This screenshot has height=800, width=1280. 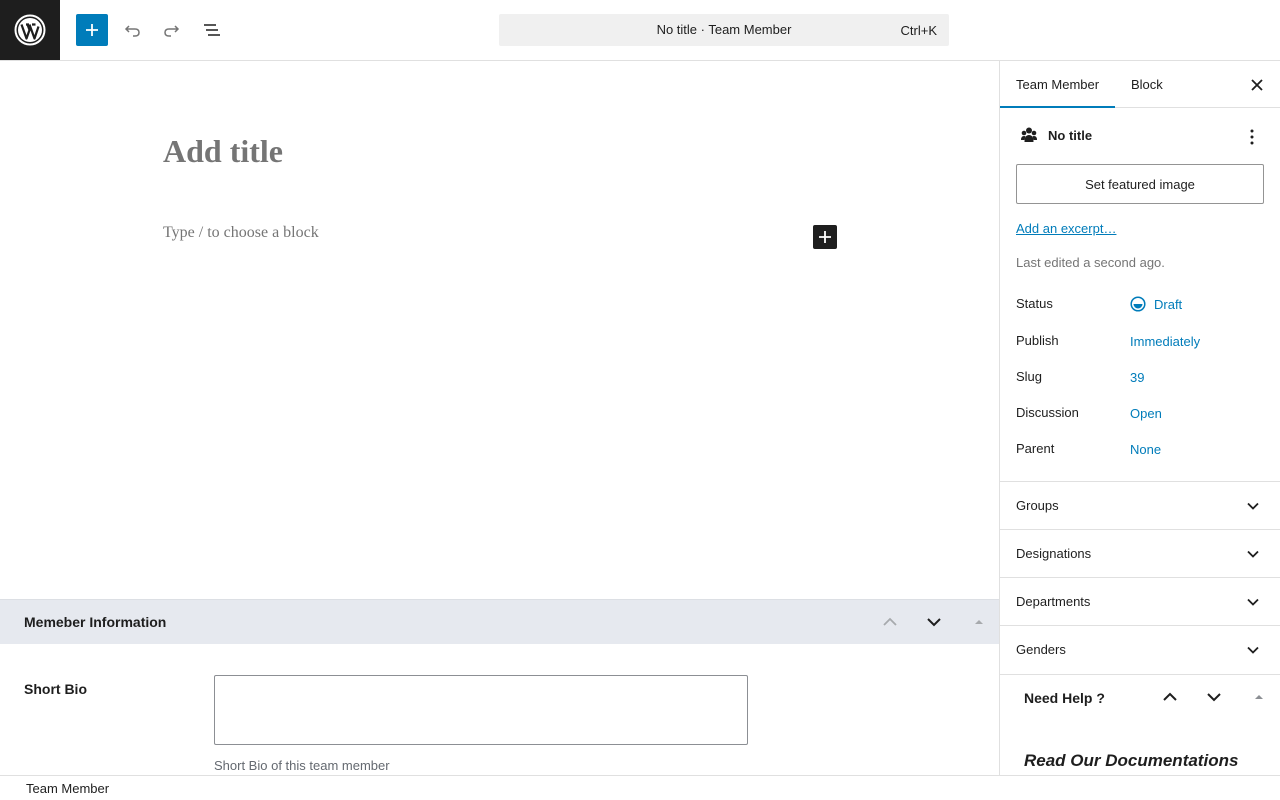 I want to click on undo-icon, so click(x=132, y=31).